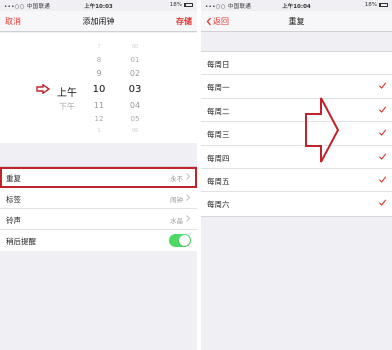  I want to click on repeat-row: 重复 永不, so click(98, 177).